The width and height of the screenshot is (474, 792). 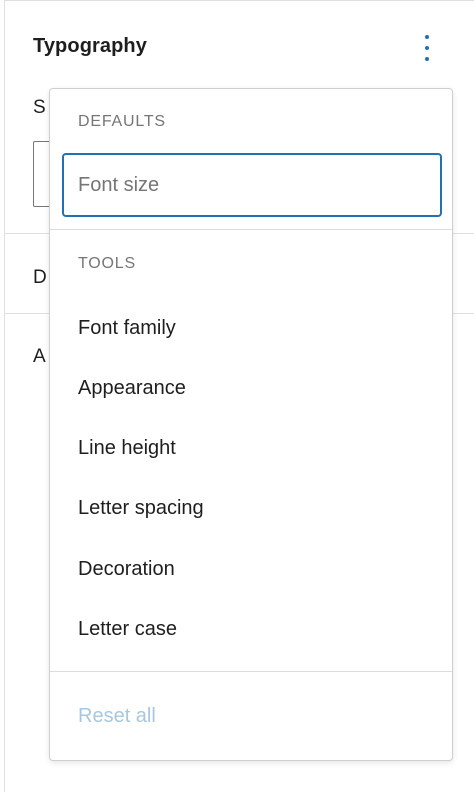 I want to click on tools-heading: TOOLS, so click(x=107, y=263).